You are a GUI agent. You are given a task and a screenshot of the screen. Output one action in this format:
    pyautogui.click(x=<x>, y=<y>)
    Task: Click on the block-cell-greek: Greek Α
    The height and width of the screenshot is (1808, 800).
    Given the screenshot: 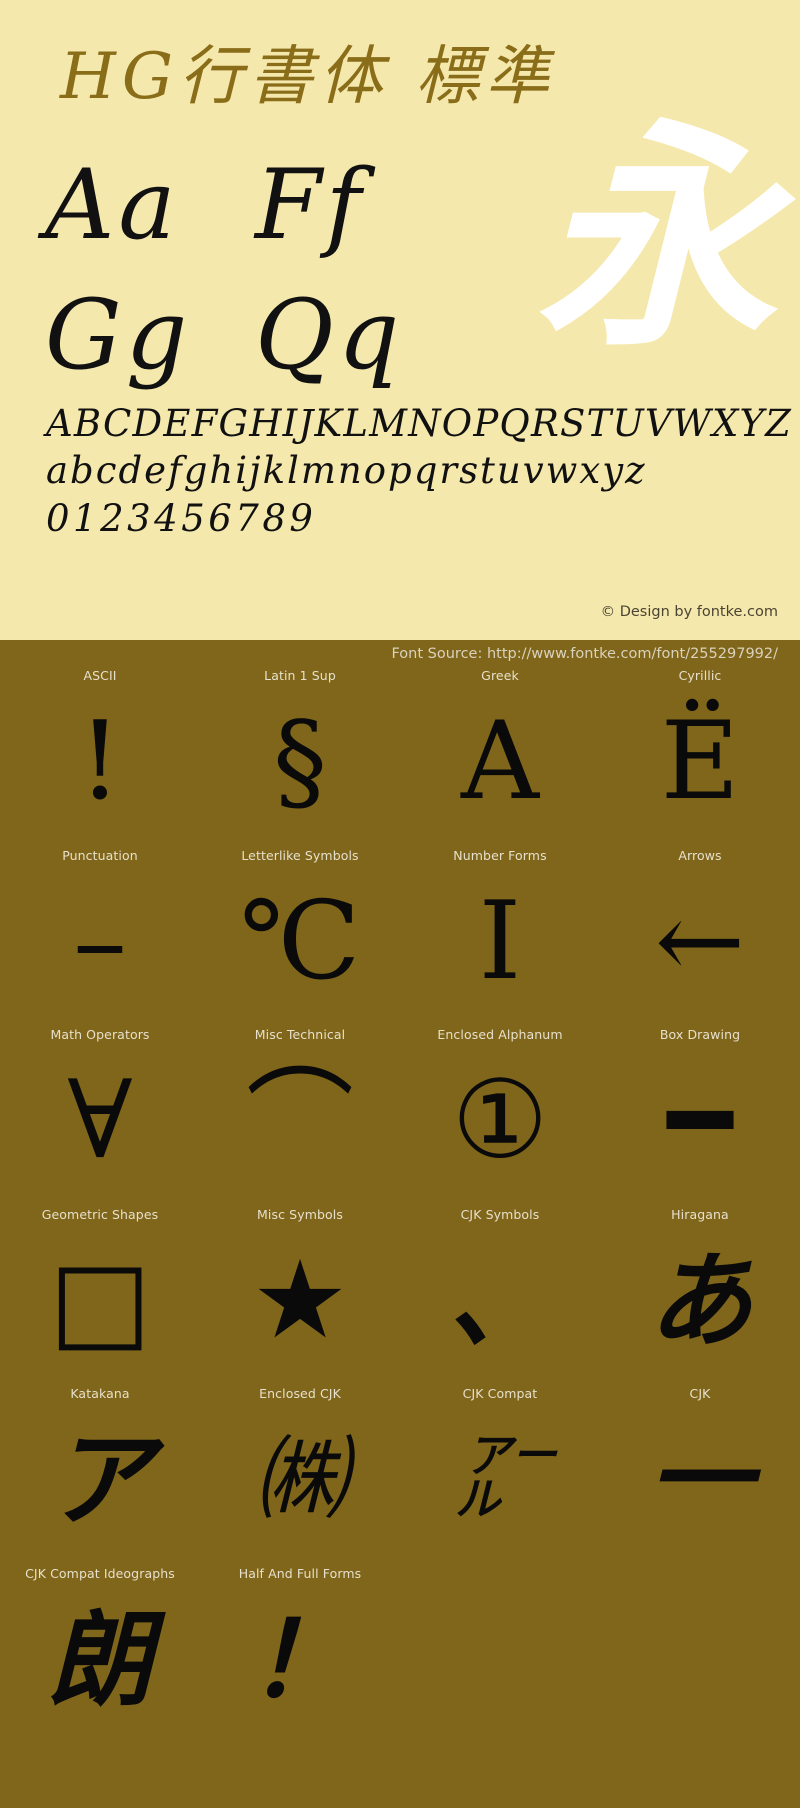 What is the action you would take?
    pyautogui.click(x=500, y=758)
    